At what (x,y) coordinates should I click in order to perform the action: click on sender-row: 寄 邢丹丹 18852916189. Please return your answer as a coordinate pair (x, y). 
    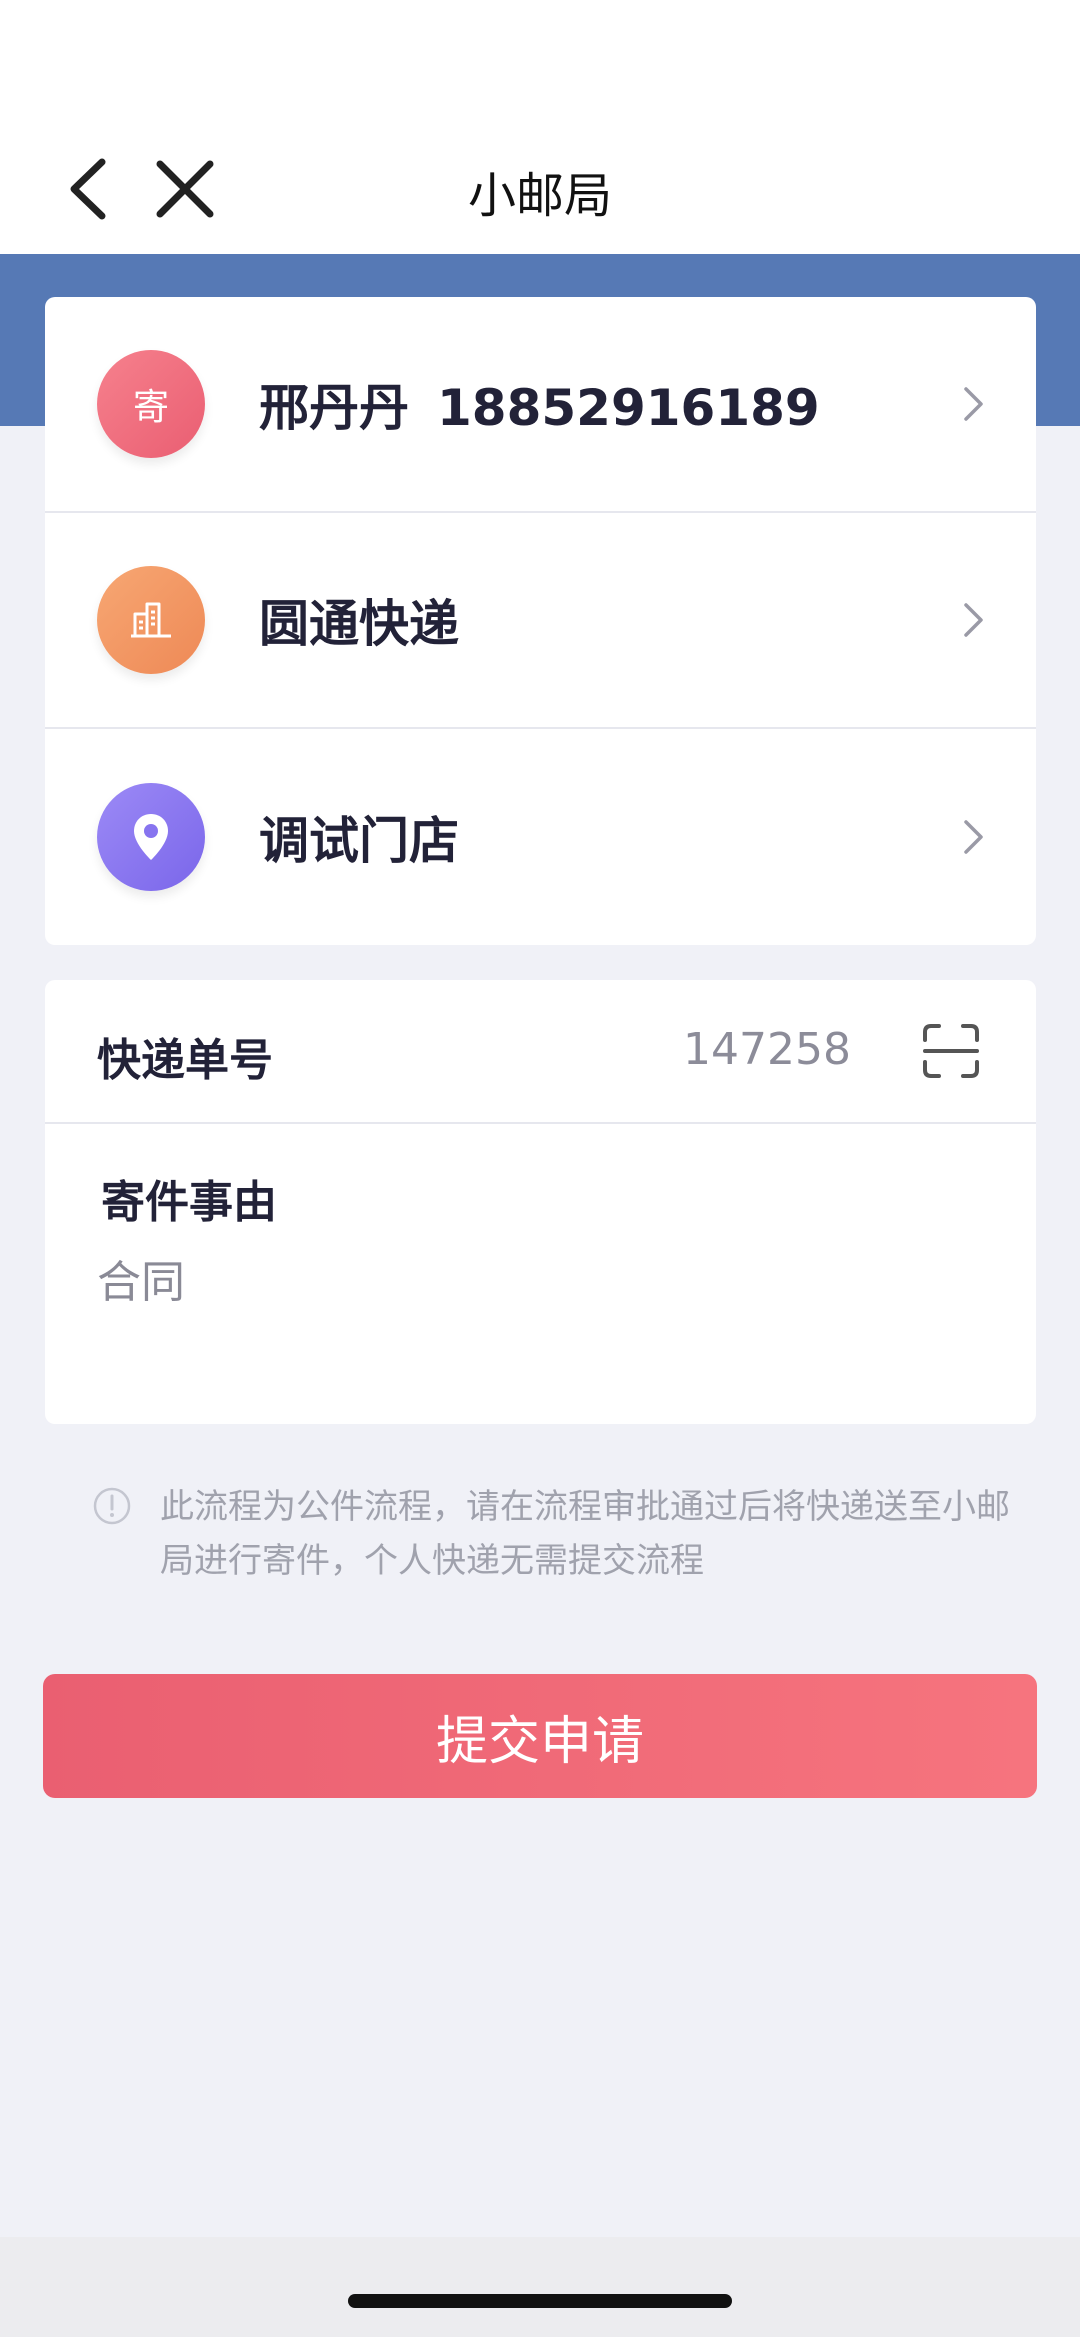
    Looking at the image, I should click on (540, 405).